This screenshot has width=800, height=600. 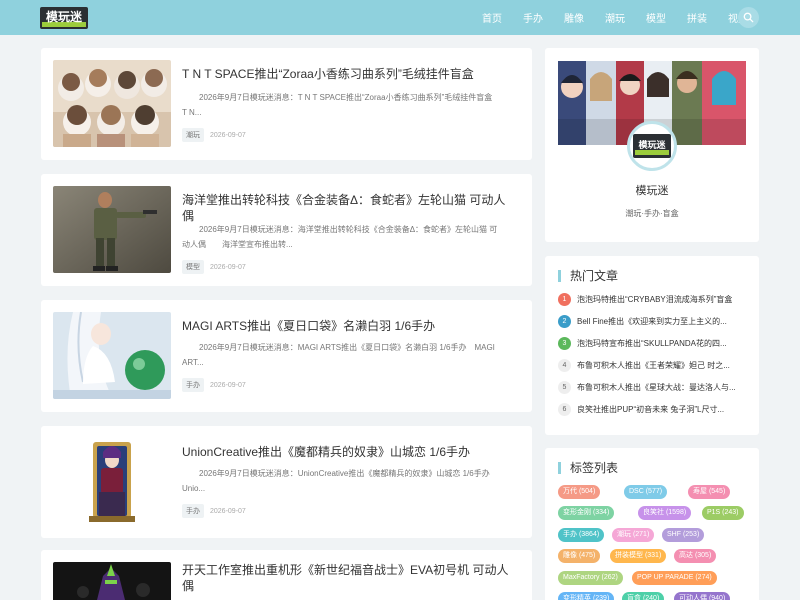 What do you see at coordinates (723, 513) in the screenshot?
I see `tag-pill: P1S (243)` at bounding box center [723, 513].